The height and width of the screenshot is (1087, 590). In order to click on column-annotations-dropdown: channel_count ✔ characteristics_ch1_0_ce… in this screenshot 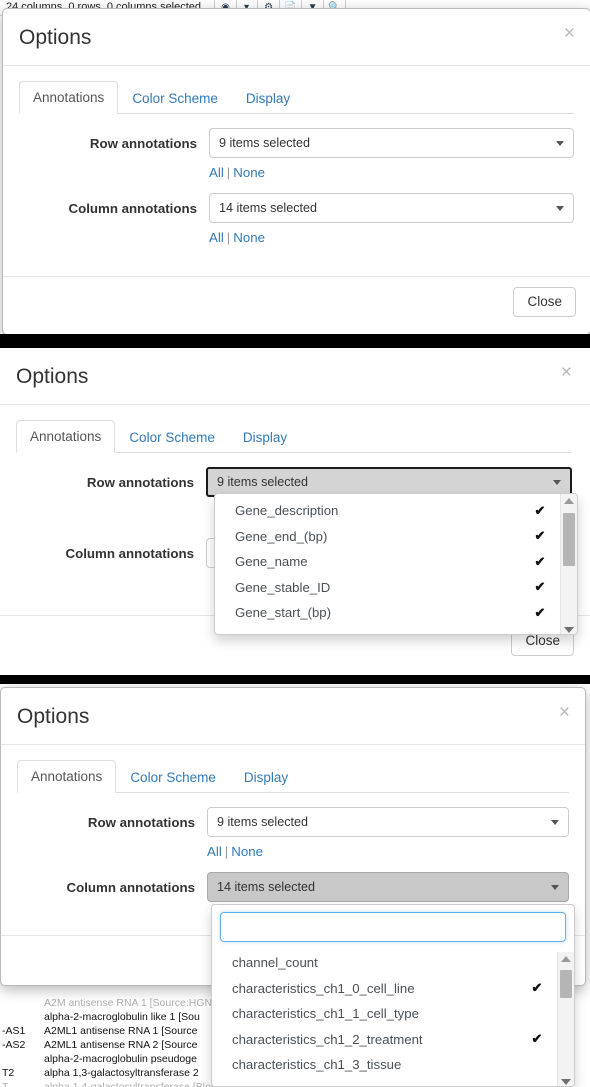, I will do `click(393, 995)`.